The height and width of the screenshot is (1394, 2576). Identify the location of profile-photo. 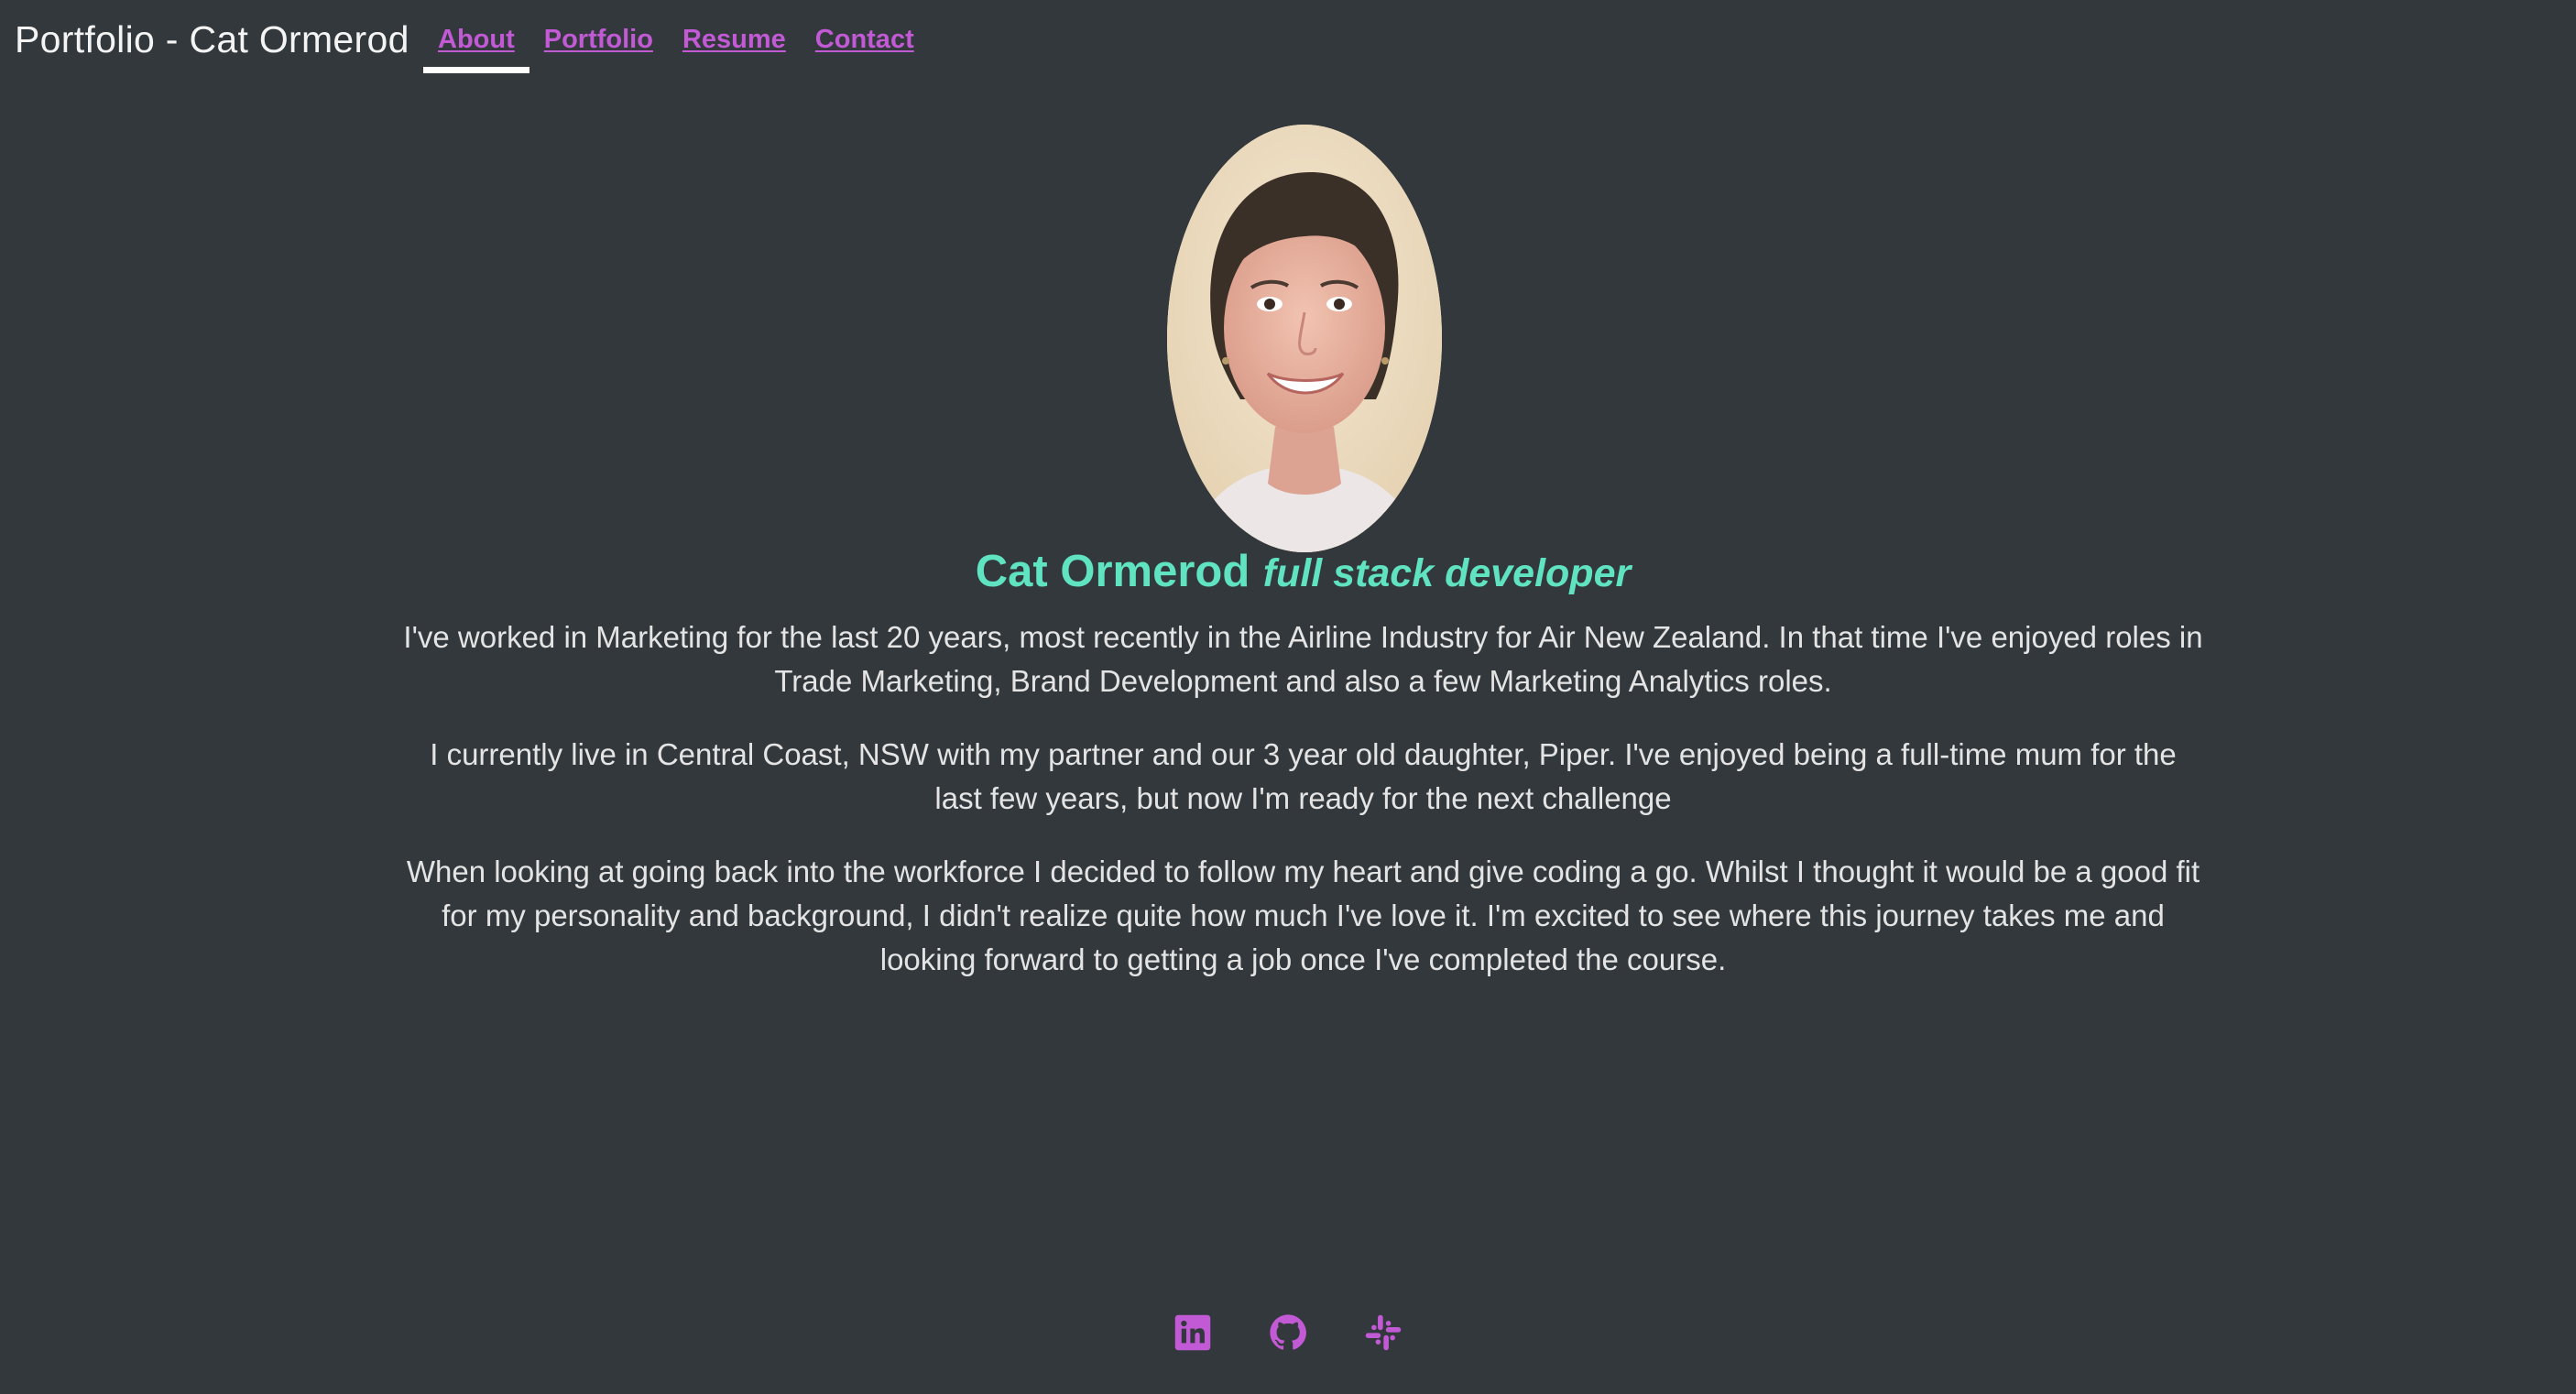
(1304, 338).